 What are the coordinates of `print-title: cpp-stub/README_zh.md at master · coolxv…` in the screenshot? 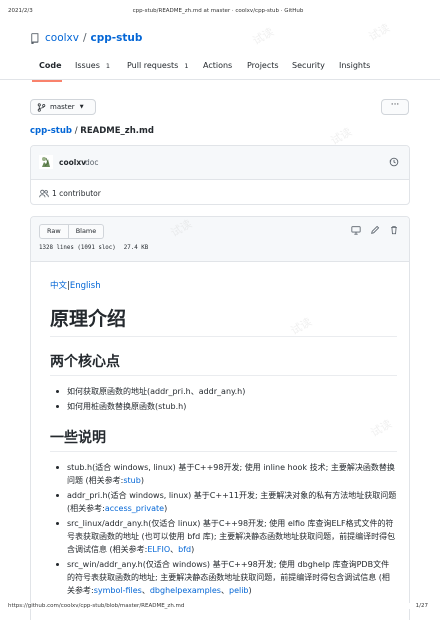 It's located at (218, 11).